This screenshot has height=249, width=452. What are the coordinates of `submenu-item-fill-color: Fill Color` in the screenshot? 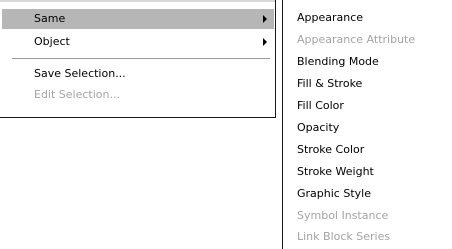 It's located at (367, 106).